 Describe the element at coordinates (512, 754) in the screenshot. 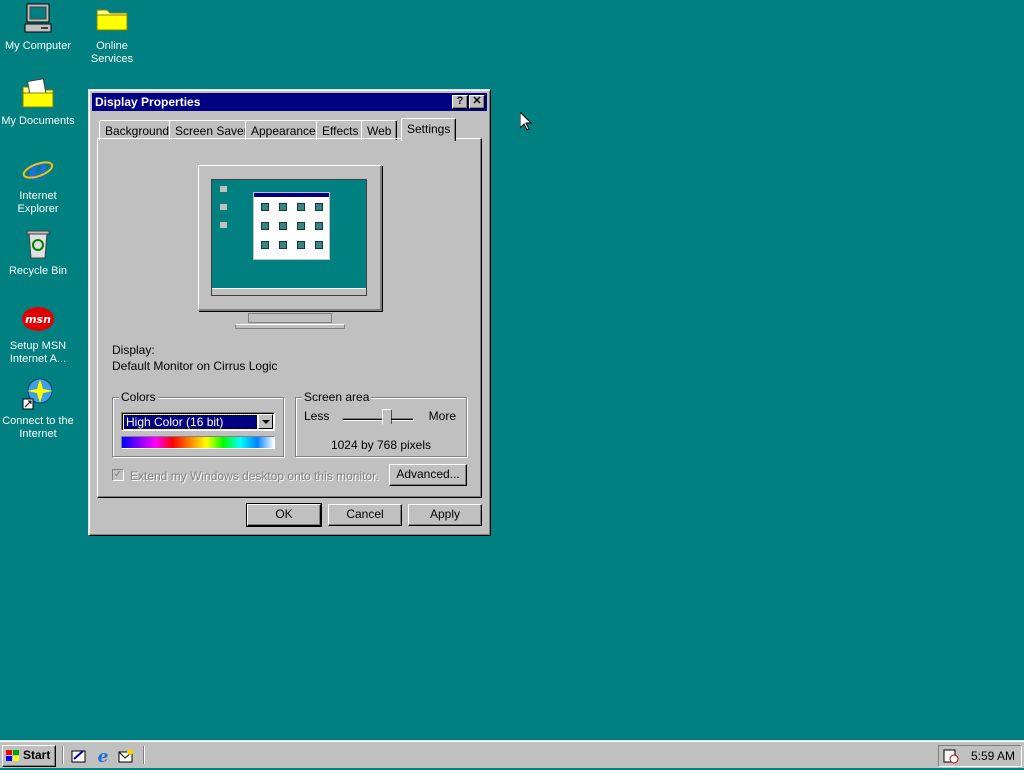

I see `taskbar: Start e 5:59 AM` at that location.